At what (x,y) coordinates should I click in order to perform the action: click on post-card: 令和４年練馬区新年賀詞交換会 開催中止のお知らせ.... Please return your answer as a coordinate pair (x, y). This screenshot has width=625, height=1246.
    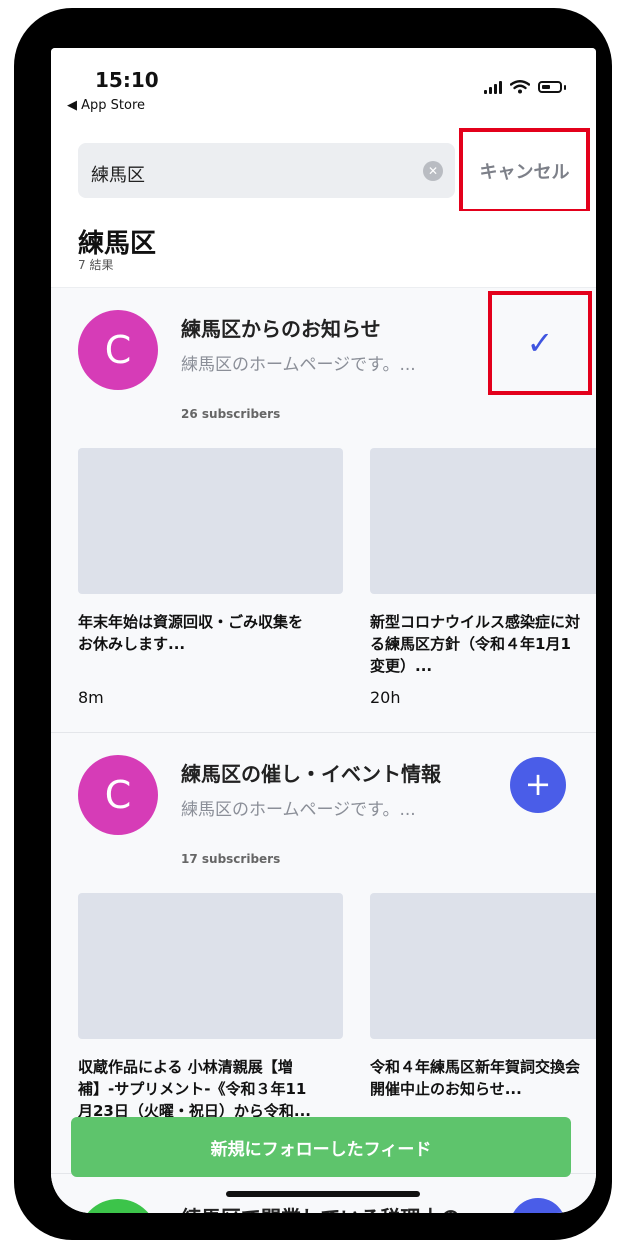
    Looking at the image, I should click on (483, 996).